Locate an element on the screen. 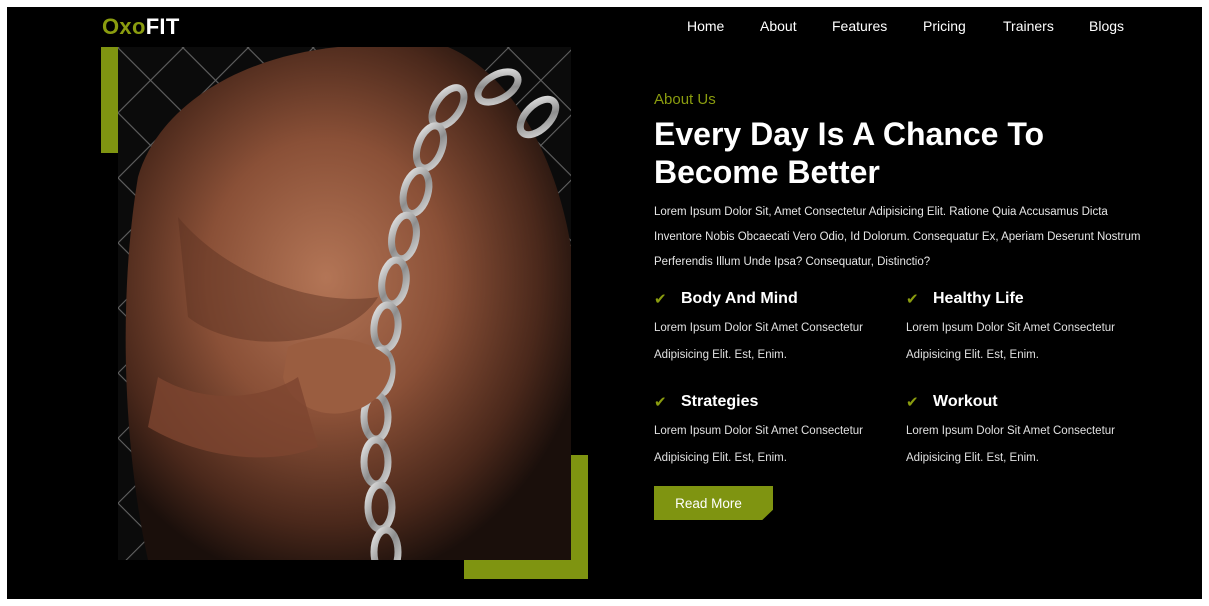 The width and height of the screenshot is (1209, 606). feature-title: Body And Mind is located at coordinates (739, 298).